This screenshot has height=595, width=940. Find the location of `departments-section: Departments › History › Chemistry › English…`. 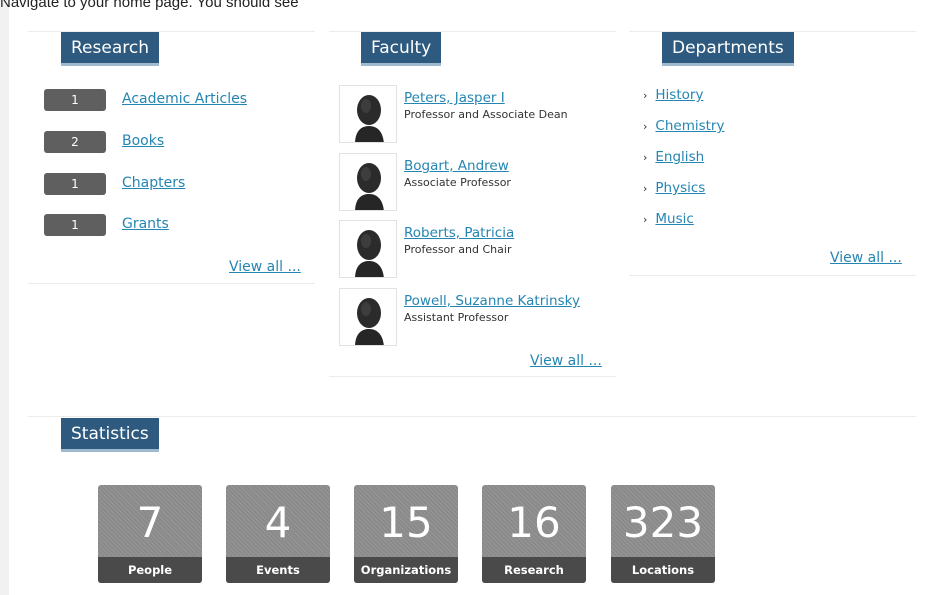

departments-section: Departments › History › Chemistry › English… is located at coordinates (772, 153).